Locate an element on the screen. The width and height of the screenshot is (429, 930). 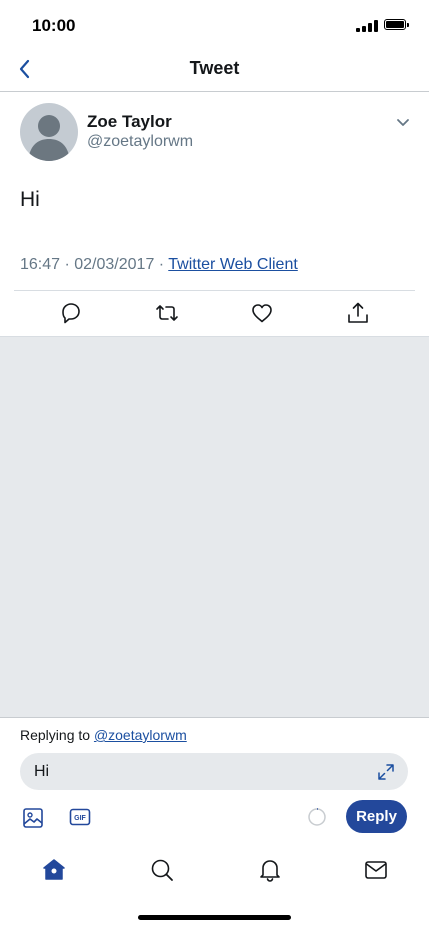
tab-home is located at coordinates (54, 870).